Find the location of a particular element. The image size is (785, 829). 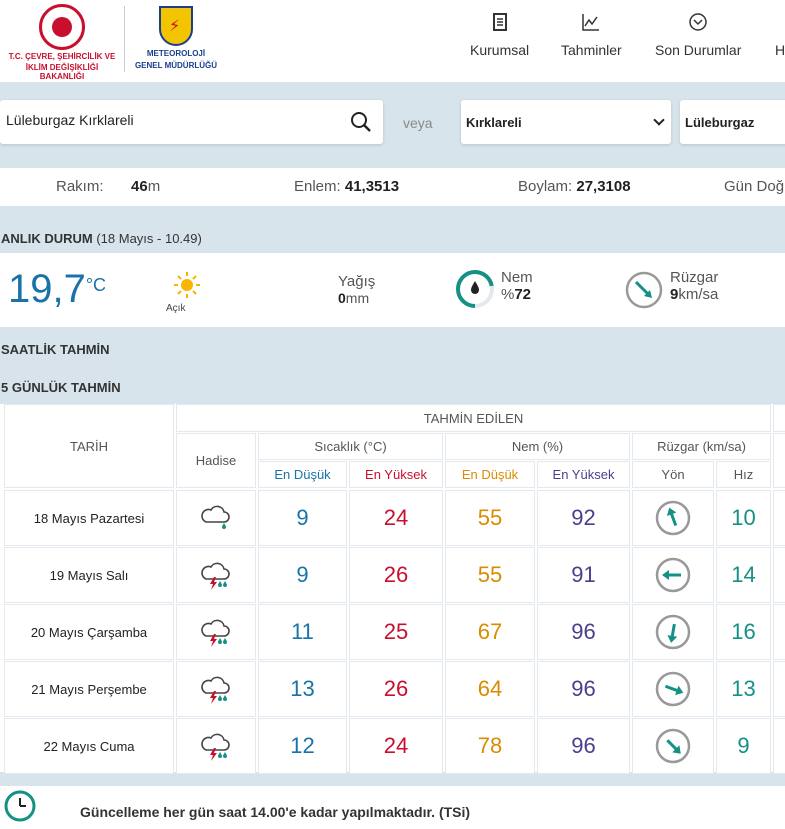

temp-min-value: 9 is located at coordinates (302, 517).